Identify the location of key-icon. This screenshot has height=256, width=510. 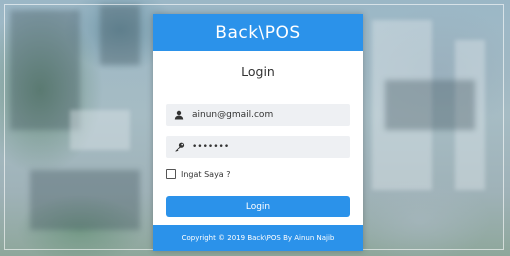
(179, 147).